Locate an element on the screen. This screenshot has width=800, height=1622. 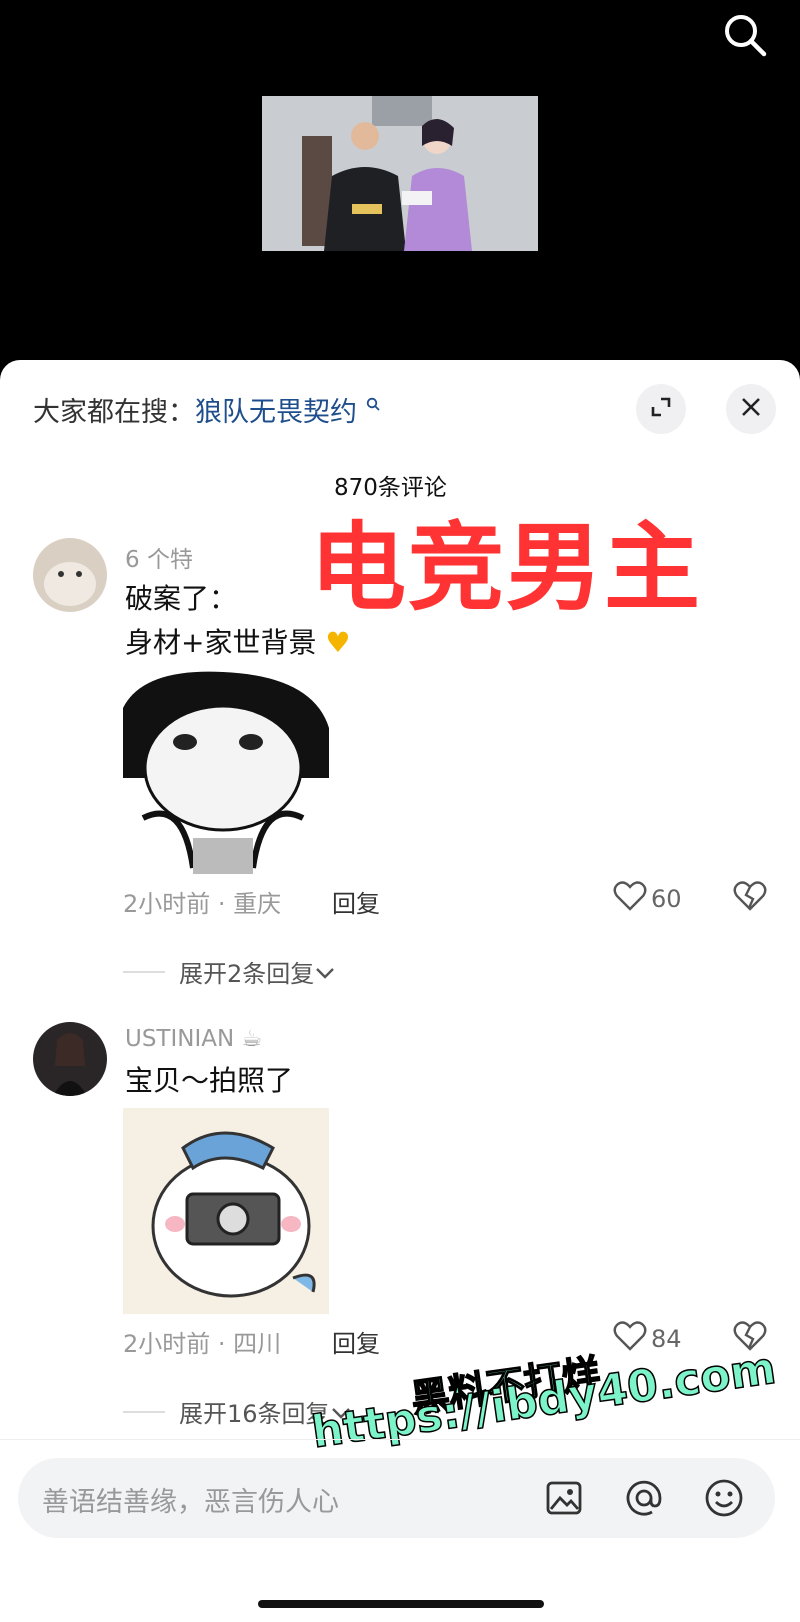
comment-username: USTINIAN ☕ is located at coordinates (193, 1039).